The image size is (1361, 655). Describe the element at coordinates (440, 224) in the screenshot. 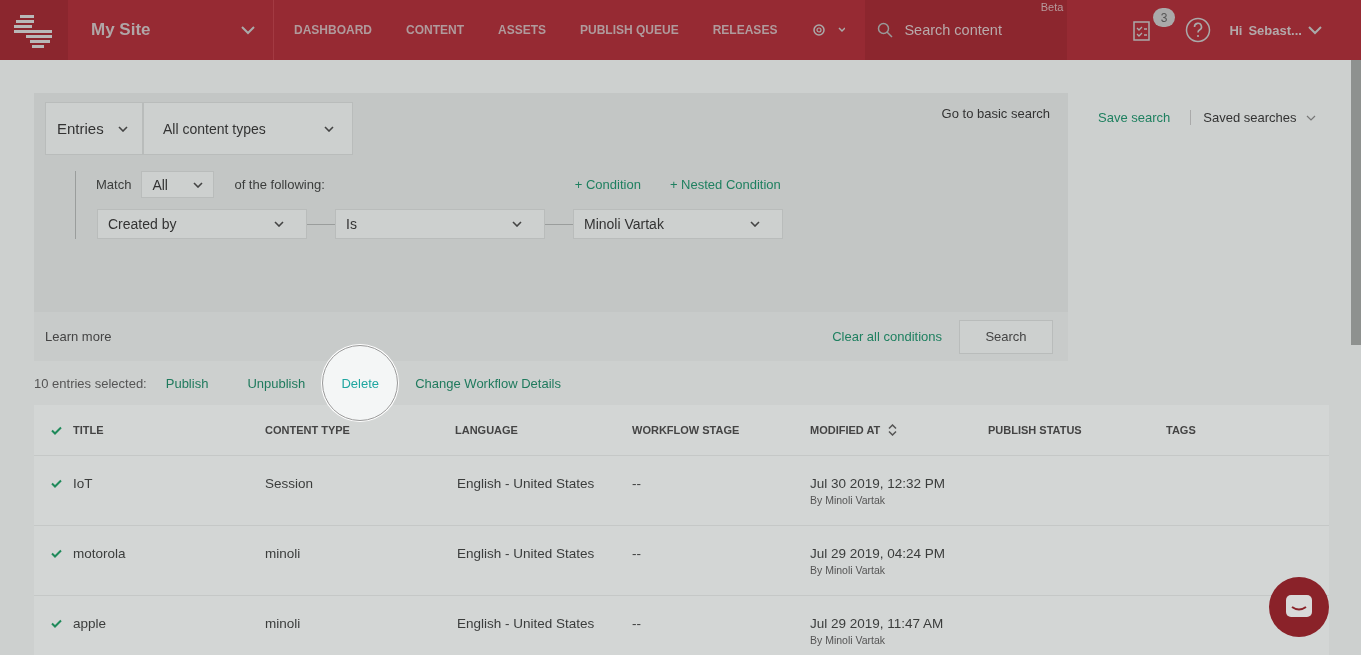

I see `operator-dropdown: Is` at that location.